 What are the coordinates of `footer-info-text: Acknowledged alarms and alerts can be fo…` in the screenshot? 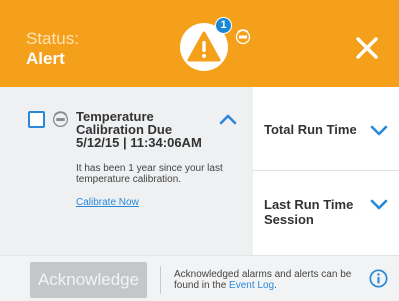 It's located at (266, 280).